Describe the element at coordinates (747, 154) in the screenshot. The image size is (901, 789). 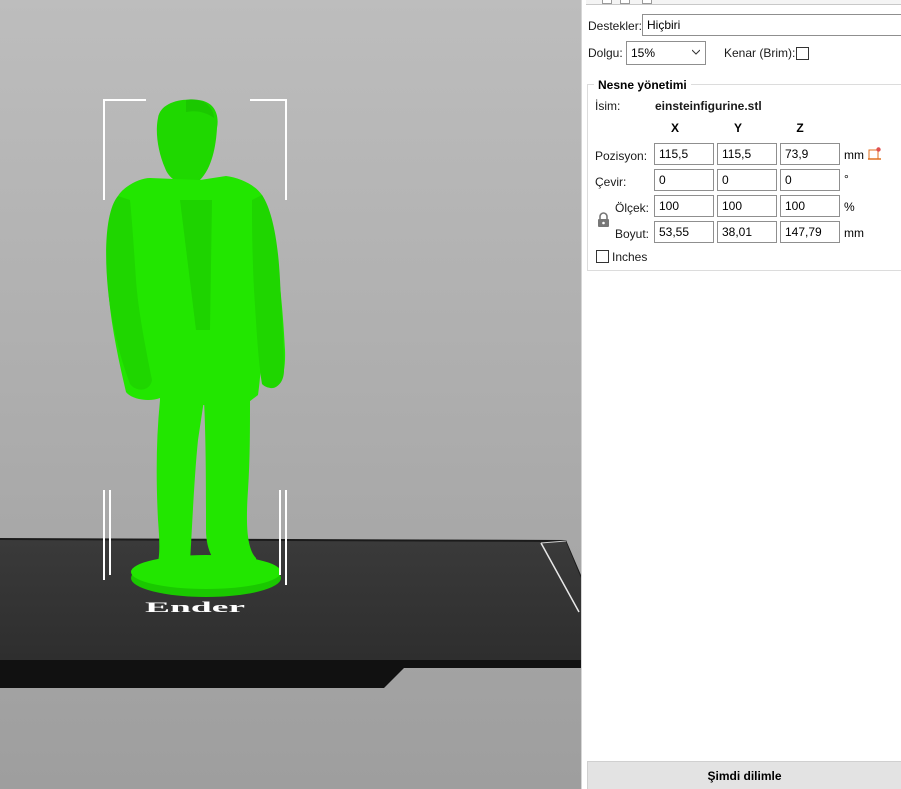
I see `position-y-input: 115,5` at that location.